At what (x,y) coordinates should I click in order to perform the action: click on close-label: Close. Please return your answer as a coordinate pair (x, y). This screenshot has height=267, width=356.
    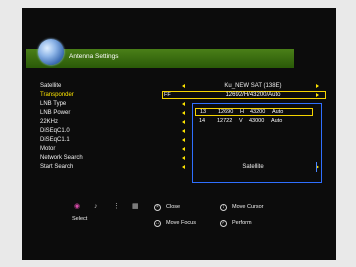
    Looking at the image, I should click on (173, 207).